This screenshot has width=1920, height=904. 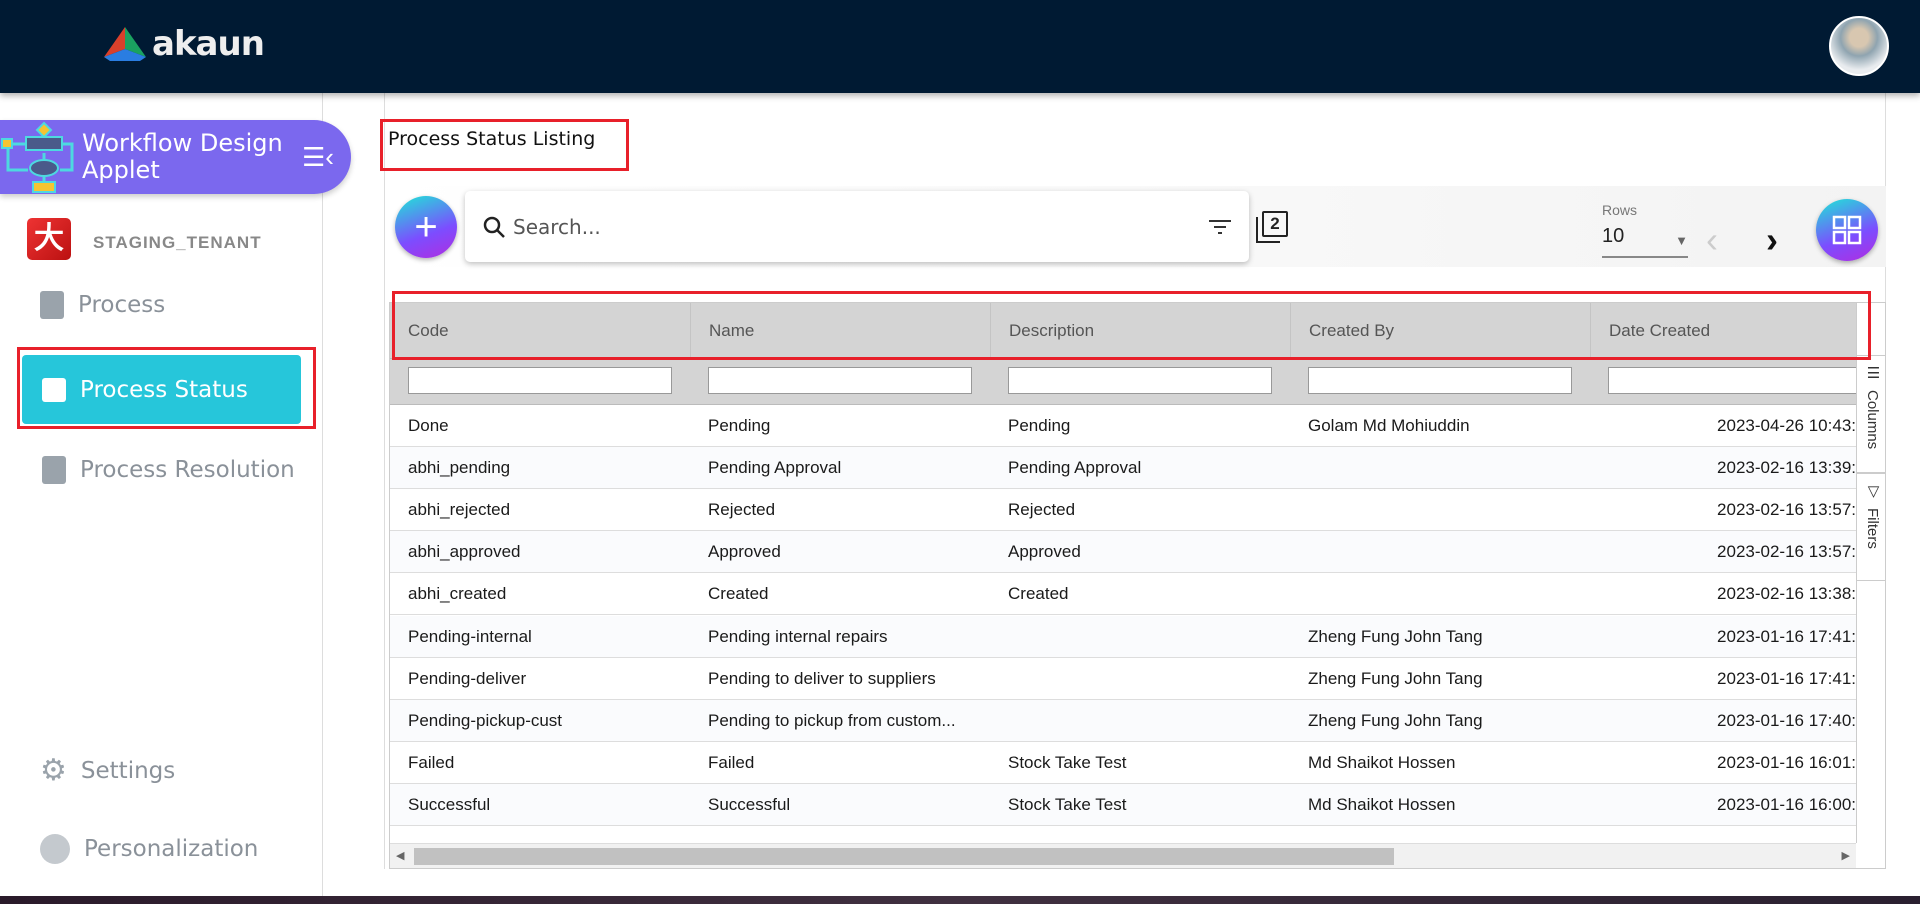 What do you see at coordinates (1140, 380) in the screenshot?
I see `filter-description-input` at bounding box center [1140, 380].